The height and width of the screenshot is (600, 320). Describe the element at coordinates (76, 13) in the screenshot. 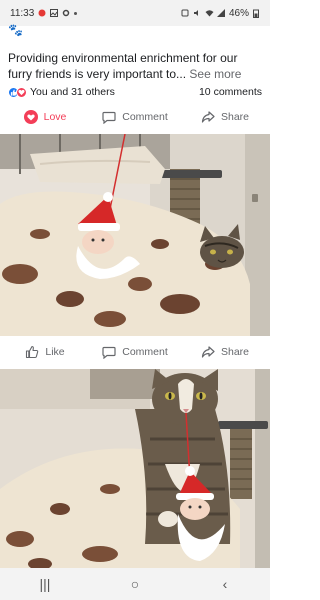

I see `more-notifications-icon` at that location.